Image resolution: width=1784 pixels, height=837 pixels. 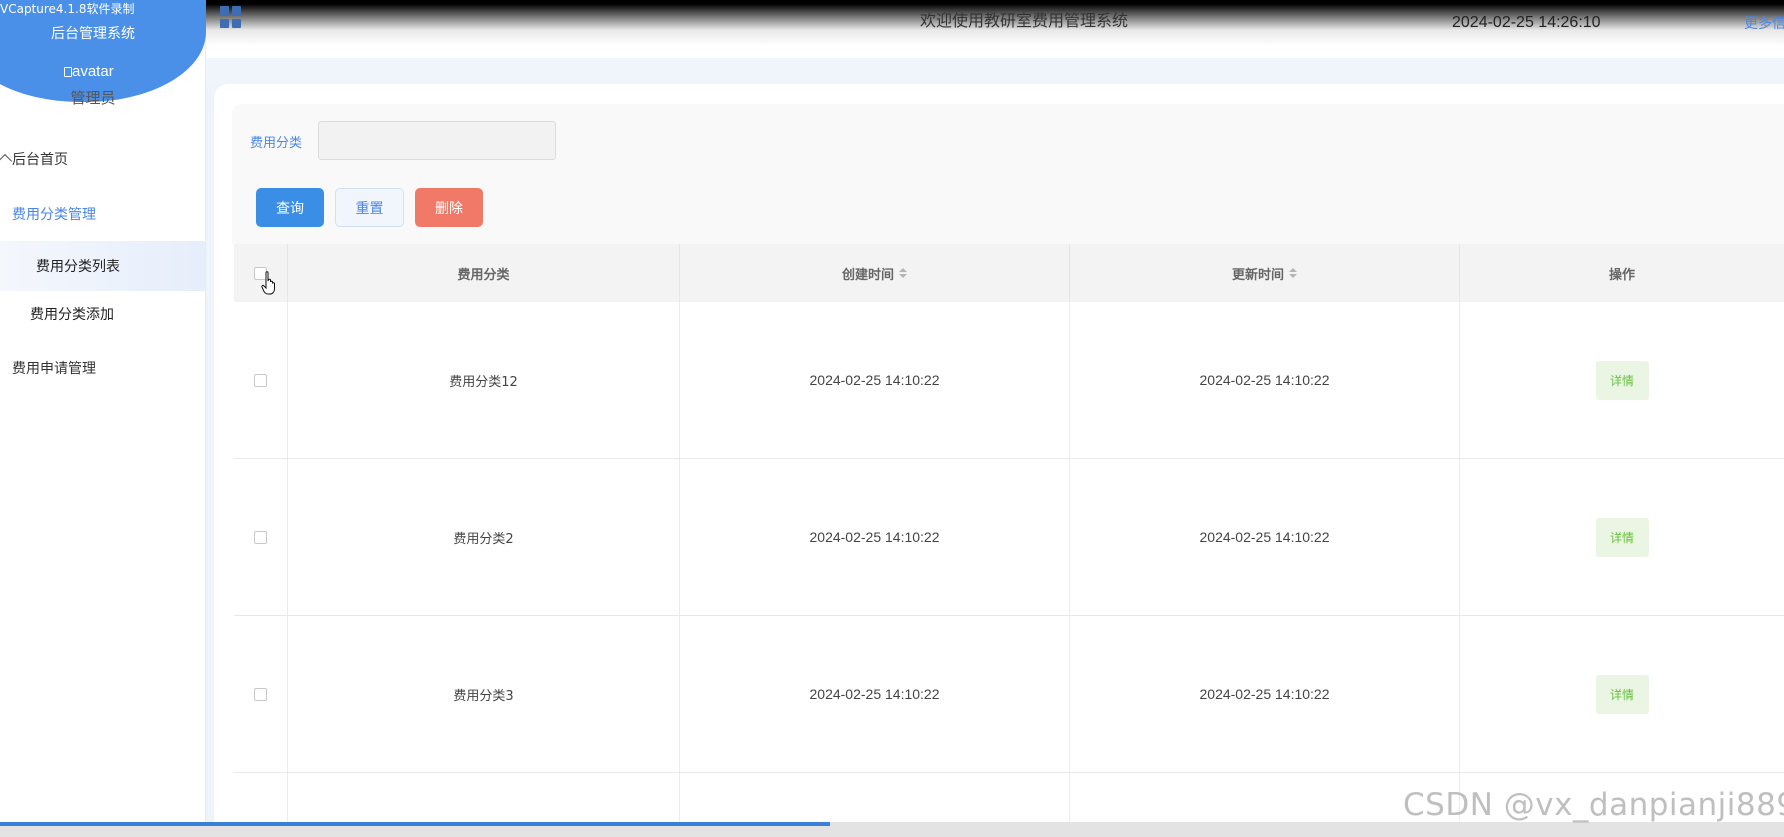 I want to click on column-header-actions: 操作, so click(x=1621, y=275).